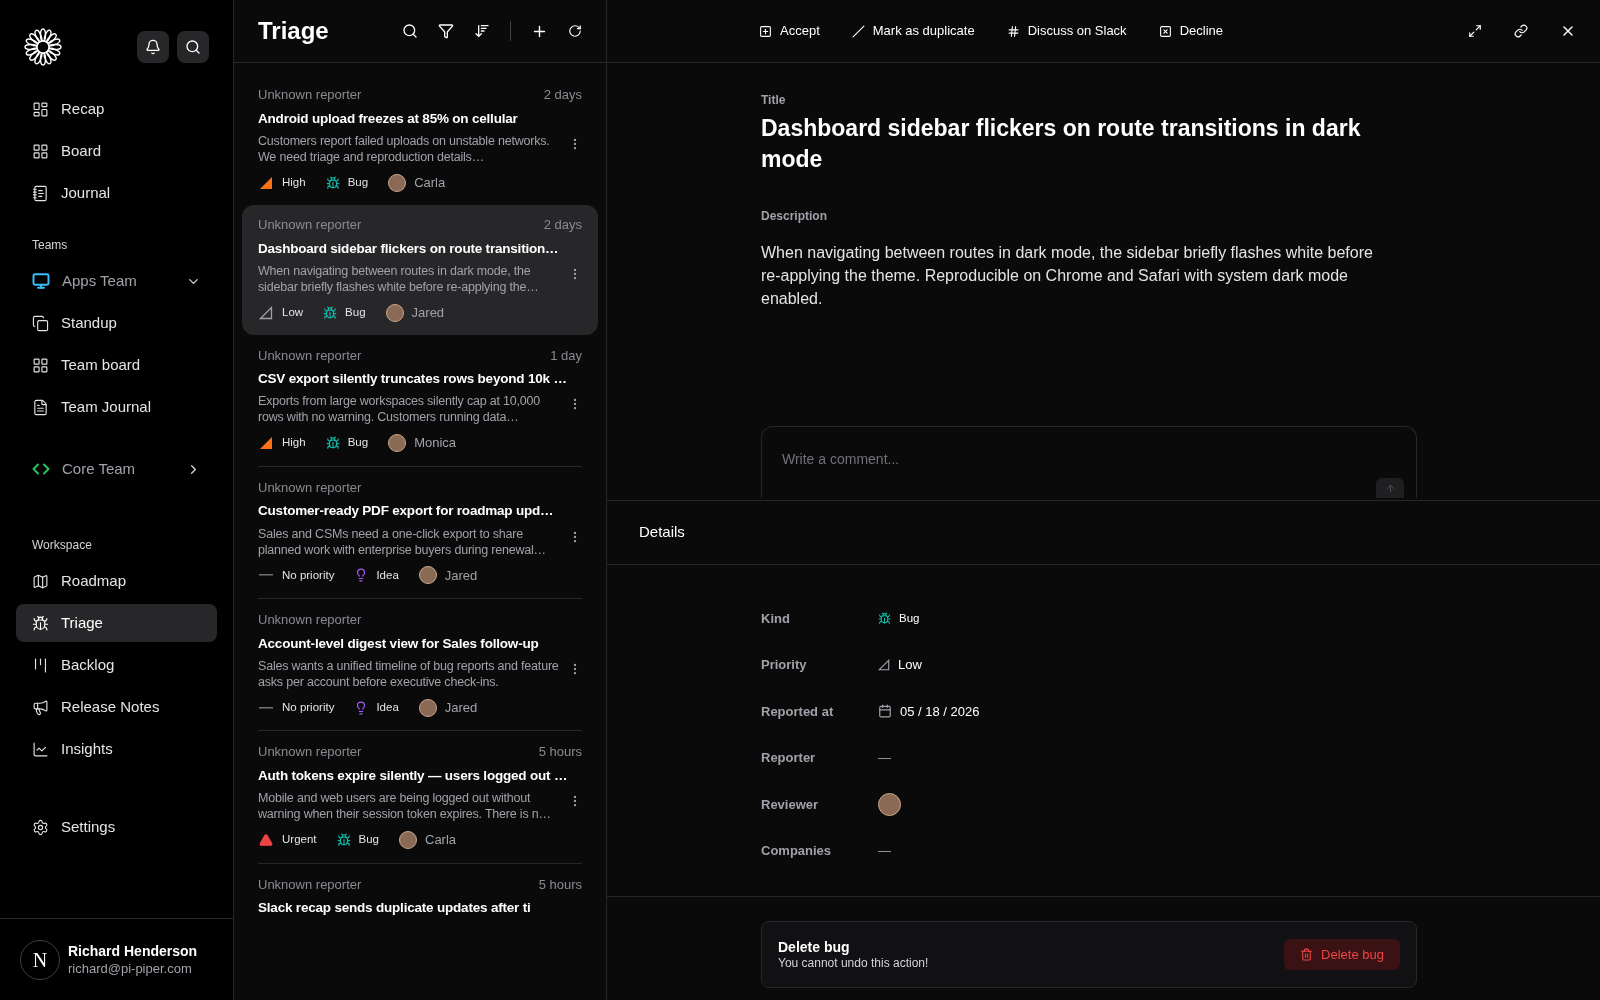 The height and width of the screenshot is (1000, 1600). What do you see at coordinates (420, 797) in the screenshot?
I see `triage-card: Unknown reporter 5 hours Auth tokens expire silently — users logged out … Mobile and web users are being logged out without warning when their session token expires. There is n… Urgent Bug Carla` at bounding box center [420, 797].